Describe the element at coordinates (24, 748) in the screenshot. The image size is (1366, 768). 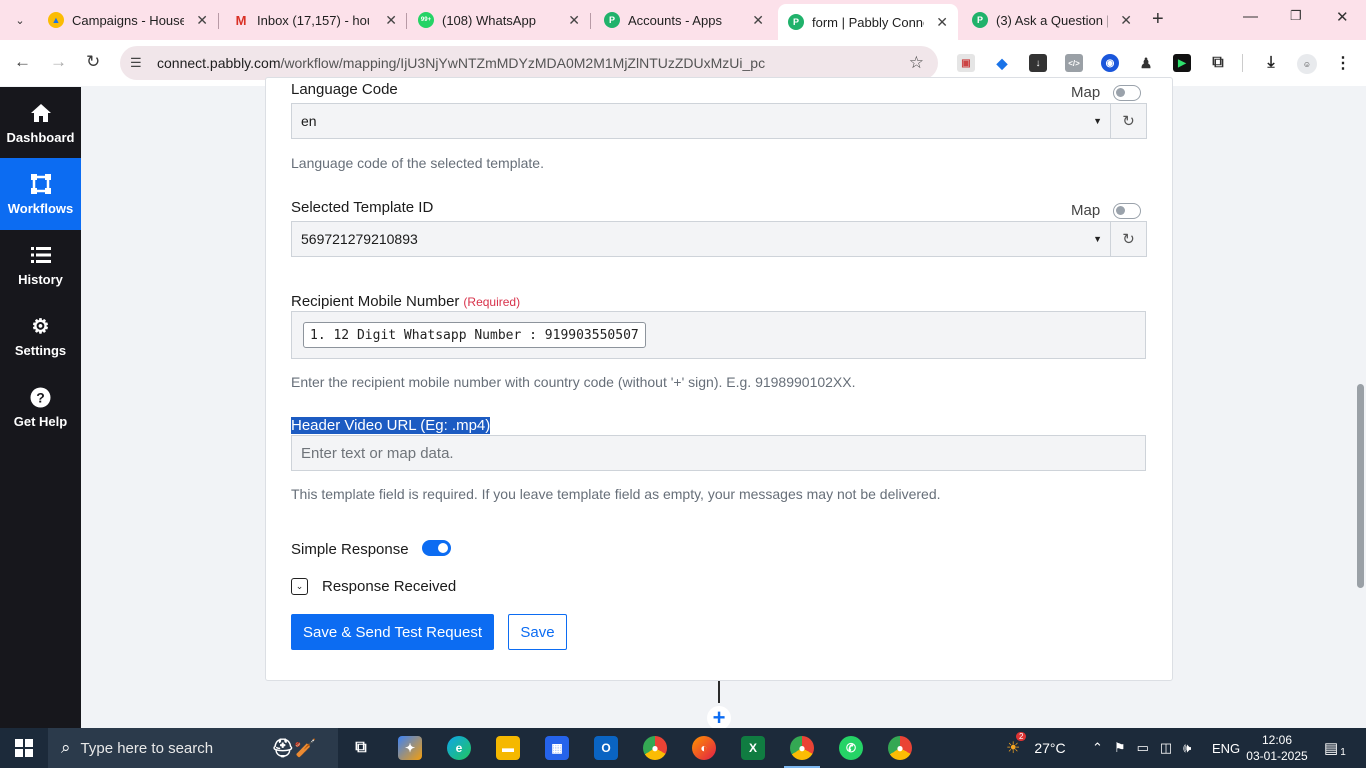
I see `windows-start-icon` at that location.